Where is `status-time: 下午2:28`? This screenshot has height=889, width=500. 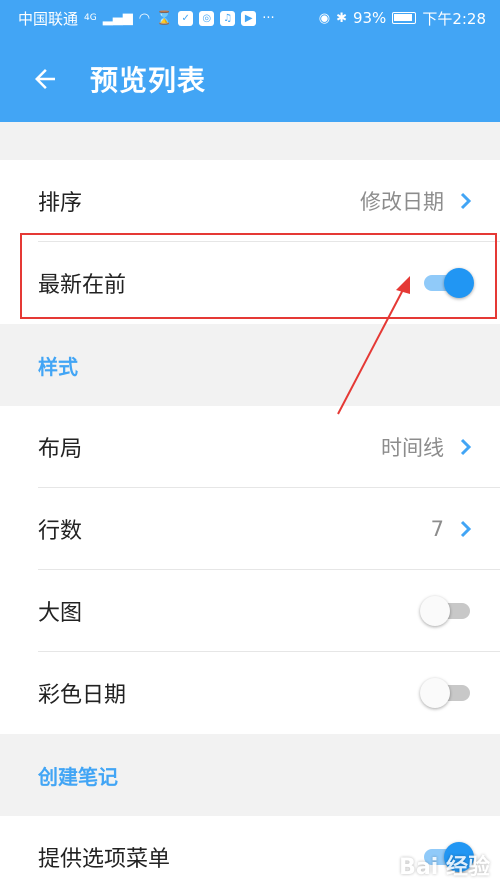 status-time: 下午2:28 is located at coordinates (454, 18).